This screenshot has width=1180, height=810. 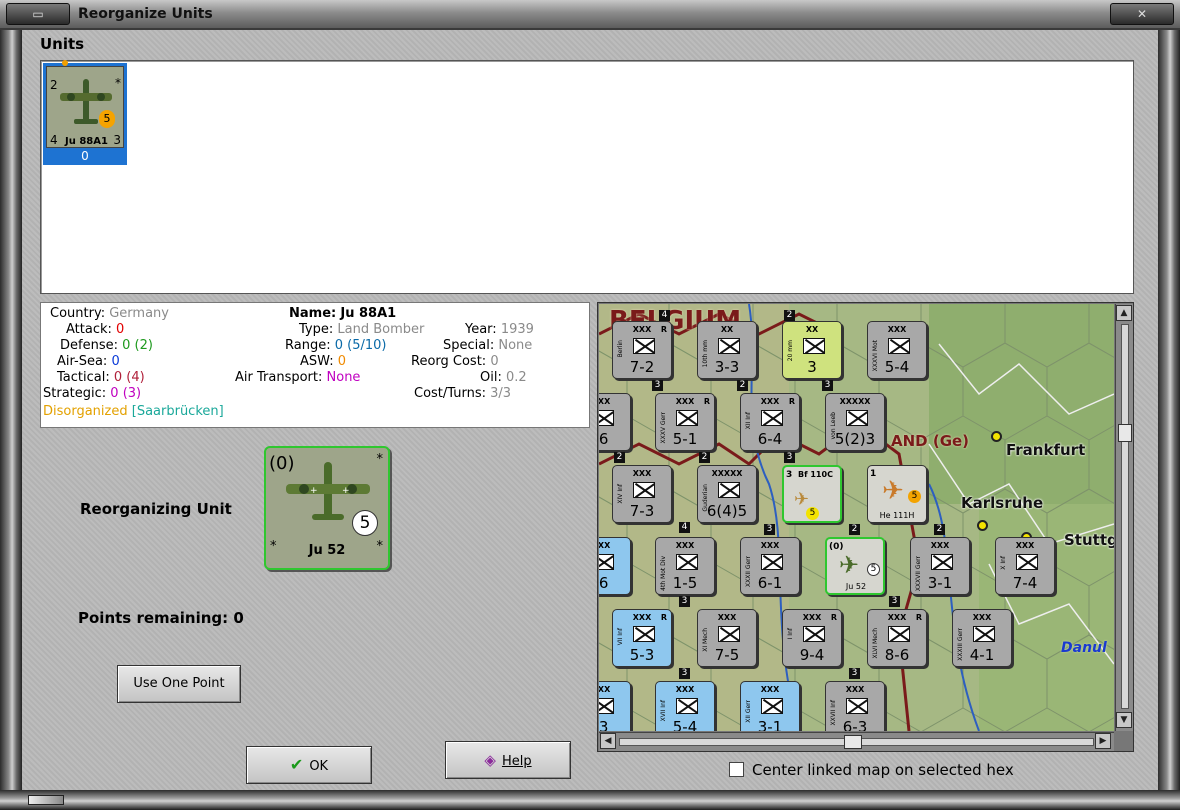 What do you see at coordinates (179, 684) in the screenshot?
I see `use-one-point-button: Use One Point` at bounding box center [179, 684].